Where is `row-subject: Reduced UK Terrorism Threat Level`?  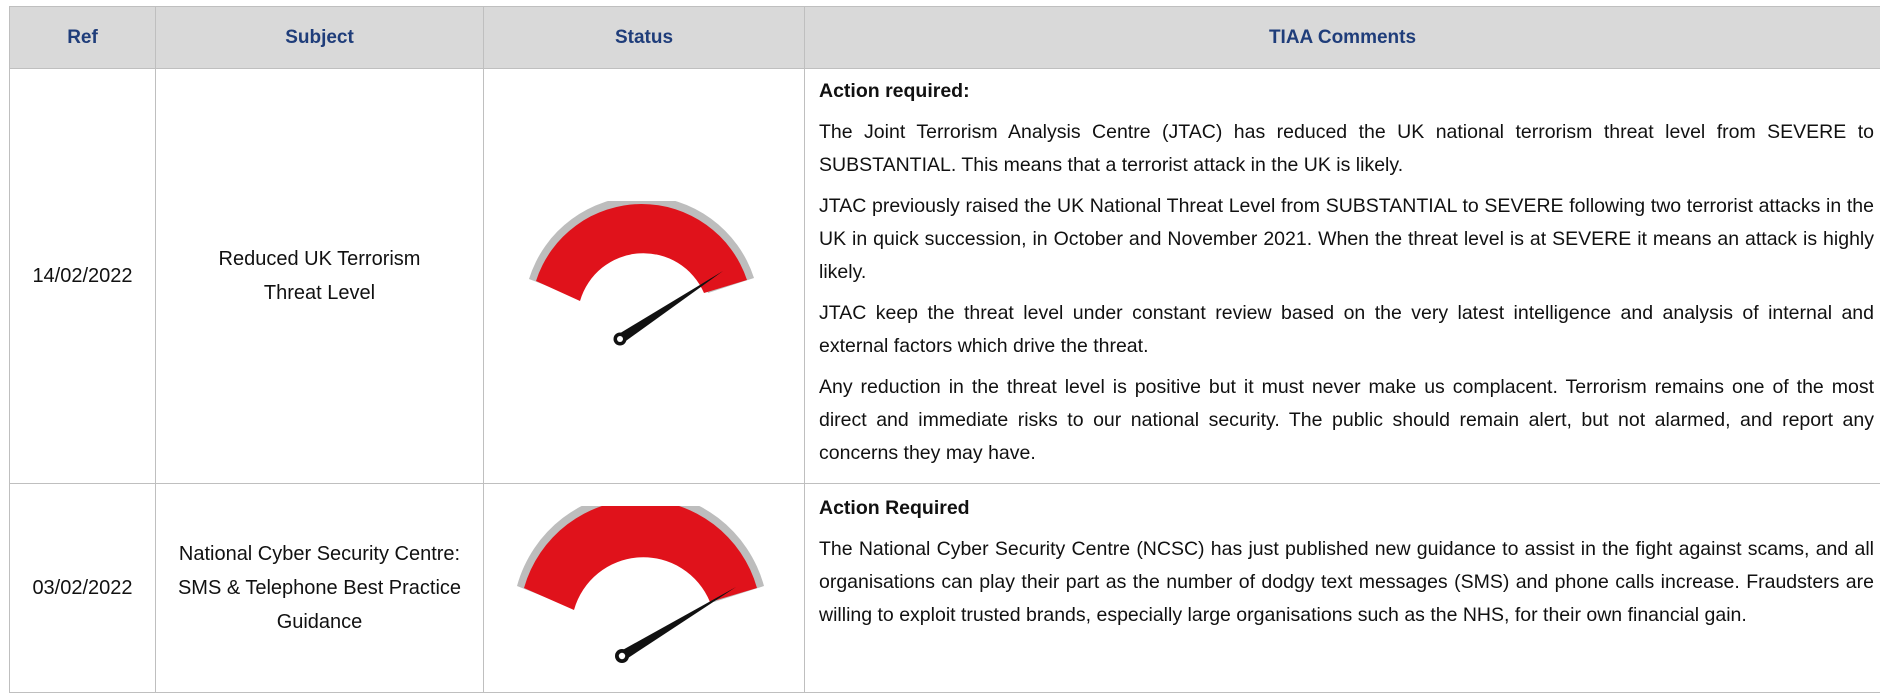
row-subject: Reduced UK Terrorism Threat Level is located at coordinates (320, 276).